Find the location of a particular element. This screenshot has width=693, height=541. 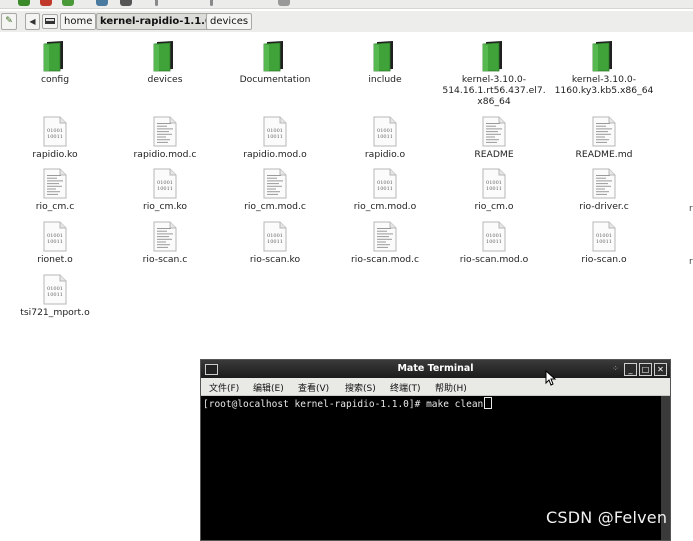

menu-search: 搜索(S) is located at coordinates (360, 387).